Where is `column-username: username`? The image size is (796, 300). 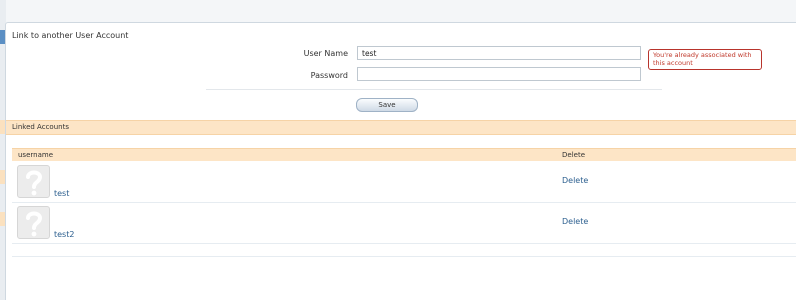
column-username: username is located at coordinates (35, 155).